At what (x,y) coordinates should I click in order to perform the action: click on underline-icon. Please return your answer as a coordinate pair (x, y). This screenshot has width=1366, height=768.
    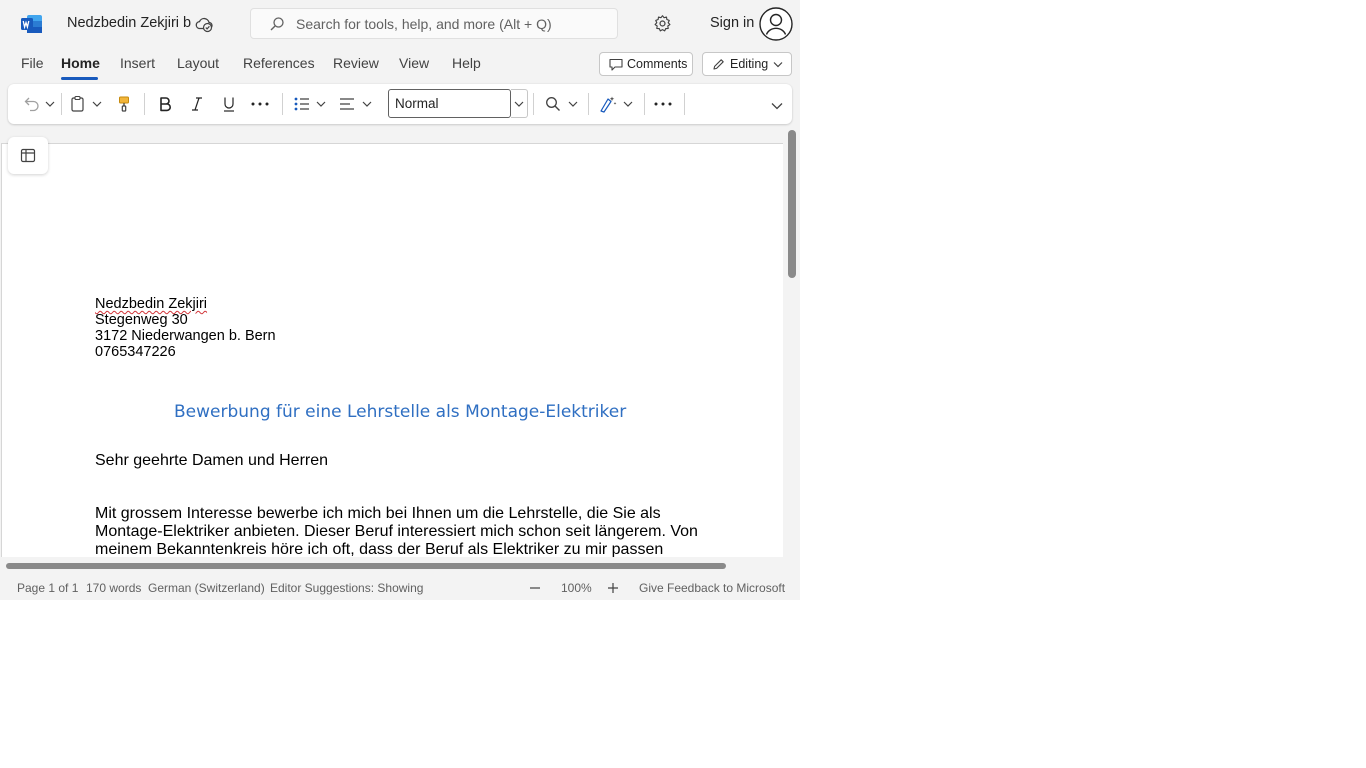
    Looking at the image, I should click on (229, 104).